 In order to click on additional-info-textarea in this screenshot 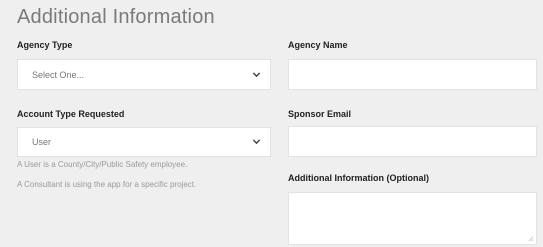, I will do `click(412, 218)`.